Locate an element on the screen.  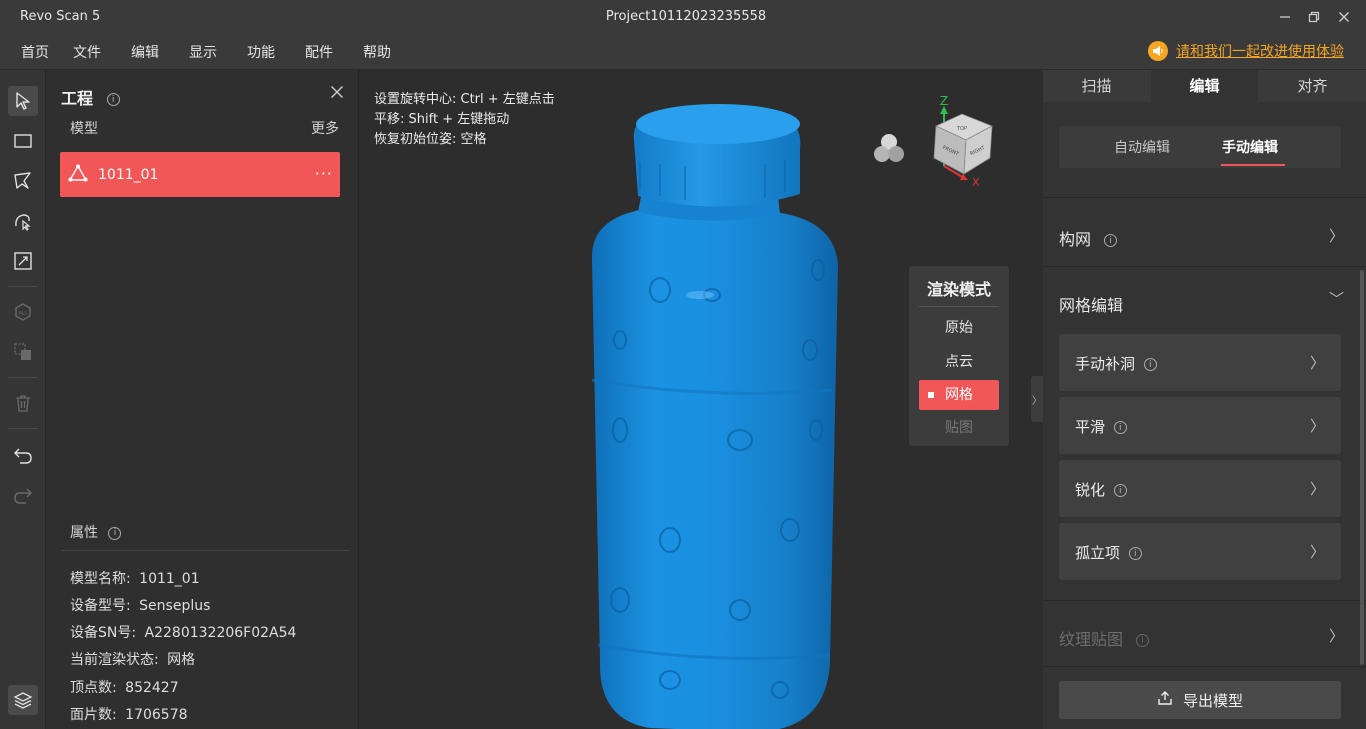
rect-select-icon is located at coordinates (23, 141).